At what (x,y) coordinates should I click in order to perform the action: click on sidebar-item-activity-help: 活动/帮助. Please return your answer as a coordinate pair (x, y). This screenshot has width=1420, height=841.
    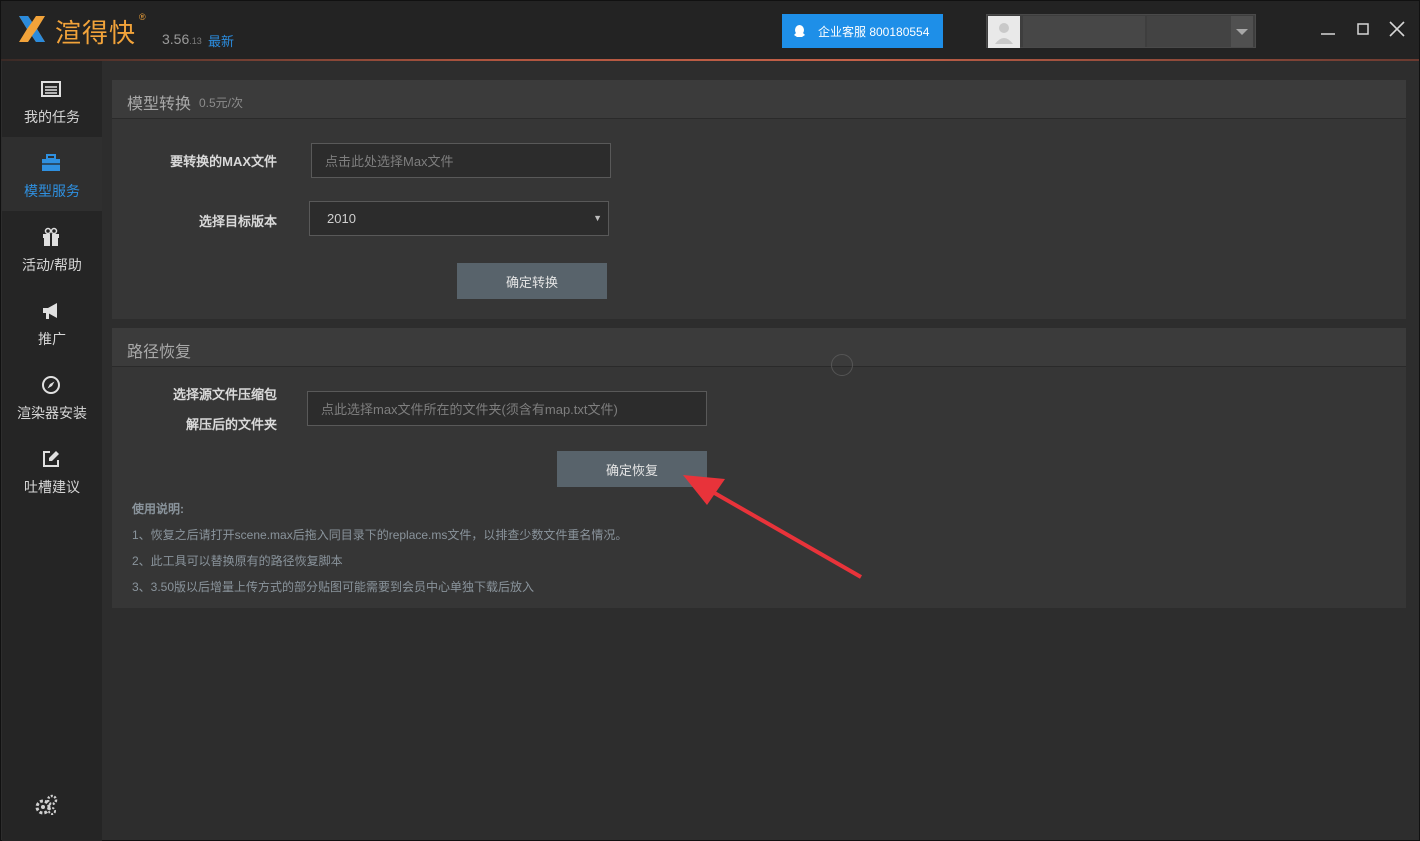
    Looking at the image, I should click on (52, 248).